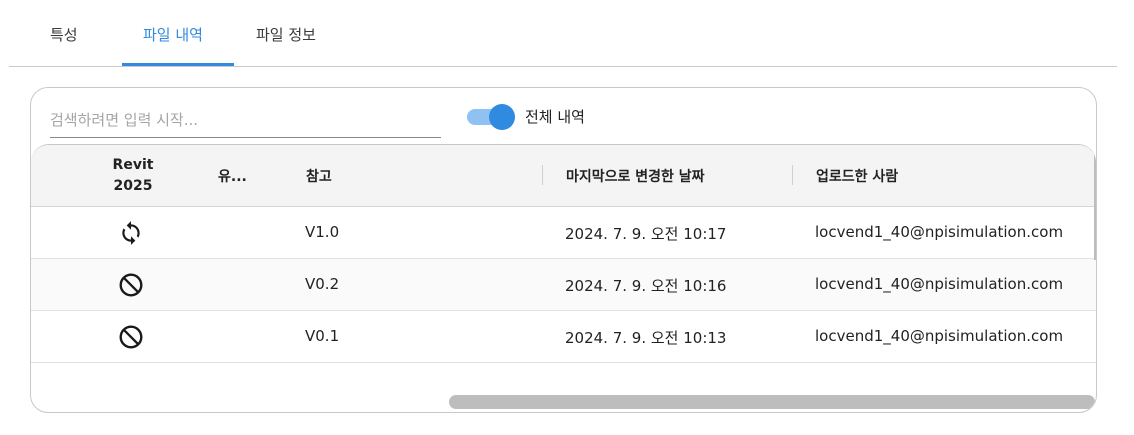 The height and width of the screenshot is (435, 1134). What do you see at coordinates (563, 176) in the screenshot?
I see `table-header: Revit 2025 유... 참고 마지막으로 변경한 날짜 업로드한 사람` at bounding box center [563, 176].